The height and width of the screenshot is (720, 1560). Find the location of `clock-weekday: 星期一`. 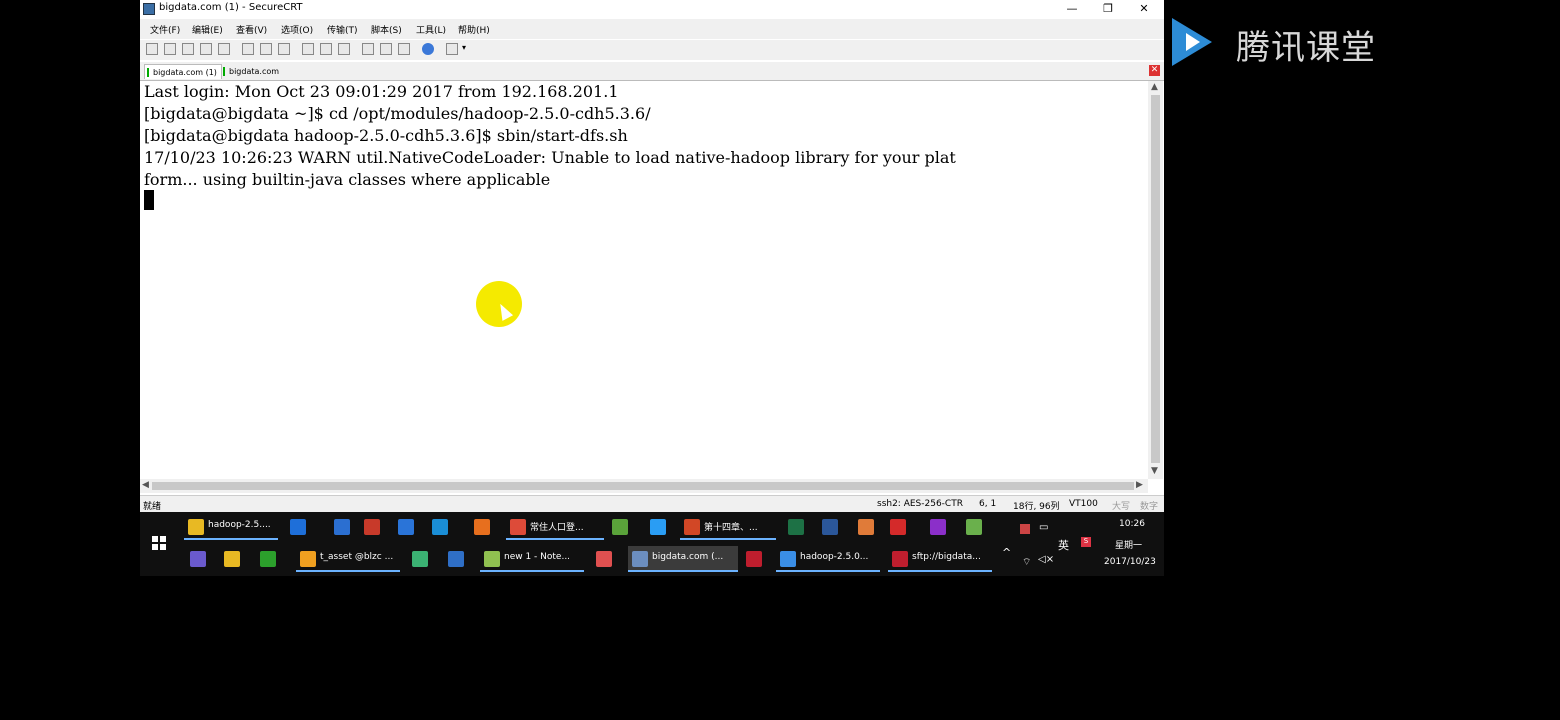

clock-weekday: 星期一 is located at coordinates (1128, 544).